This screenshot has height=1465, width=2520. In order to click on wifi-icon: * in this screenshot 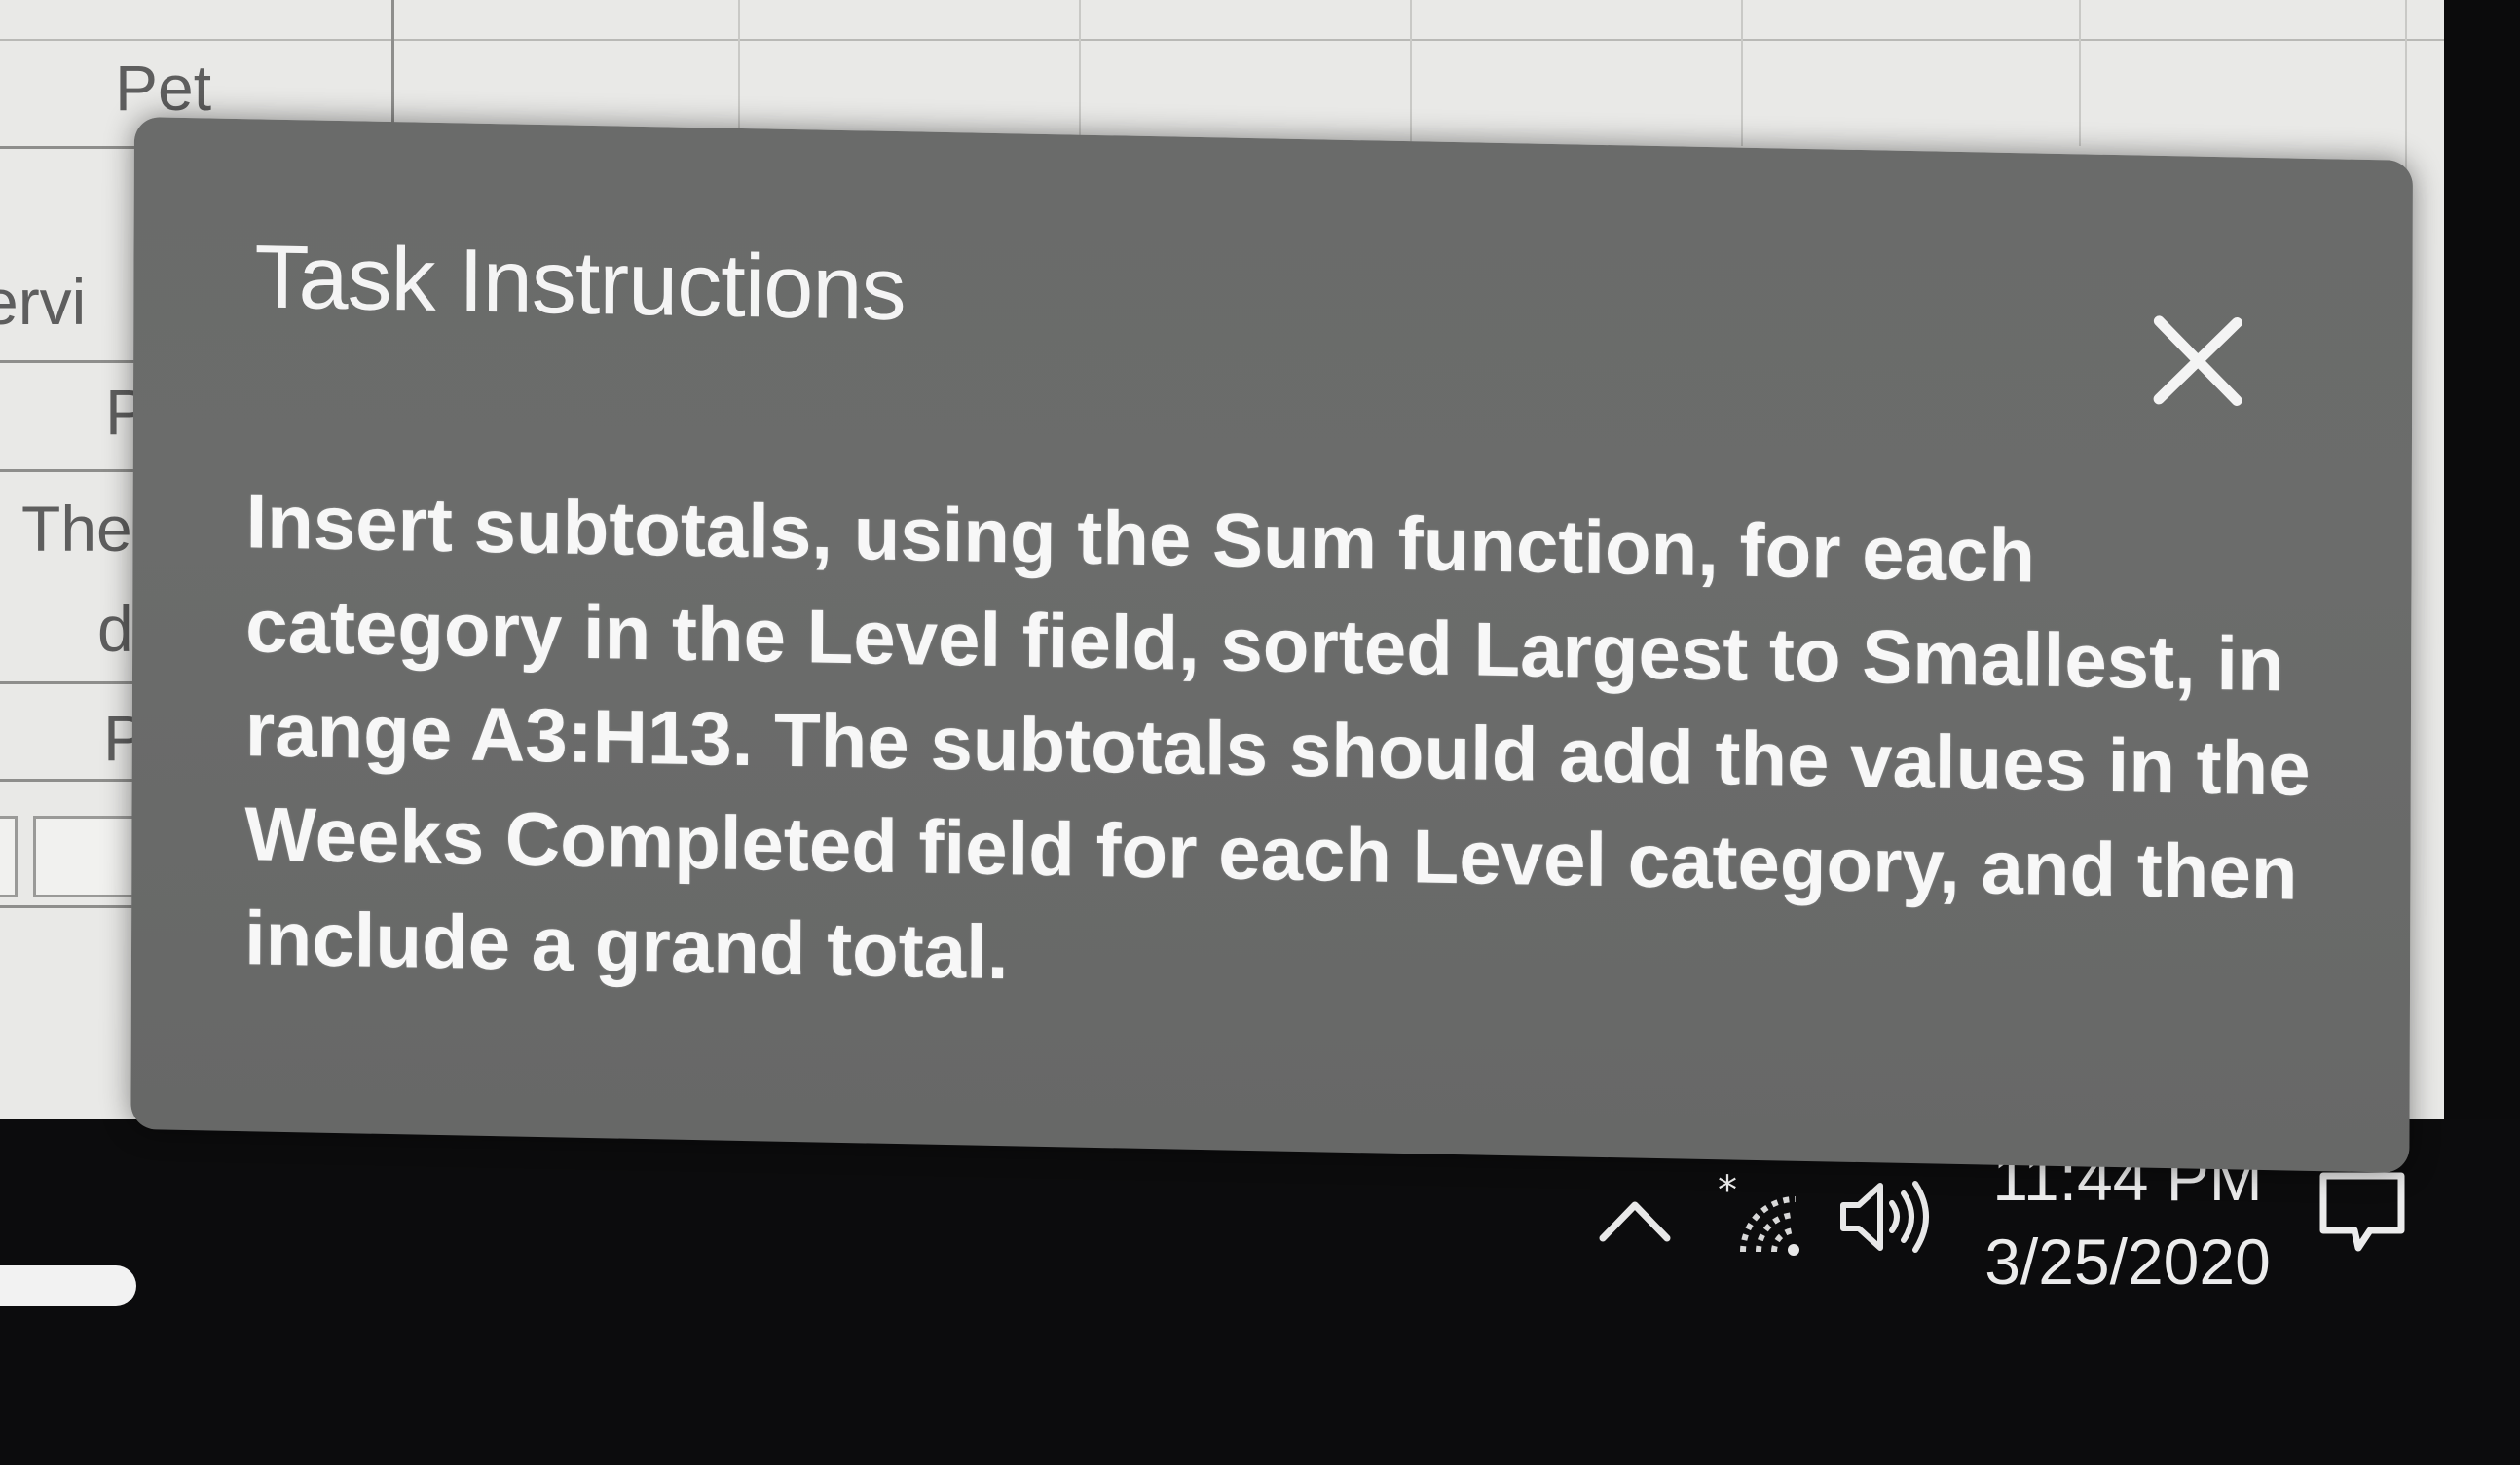, I will do `click(1762, 1214)`.